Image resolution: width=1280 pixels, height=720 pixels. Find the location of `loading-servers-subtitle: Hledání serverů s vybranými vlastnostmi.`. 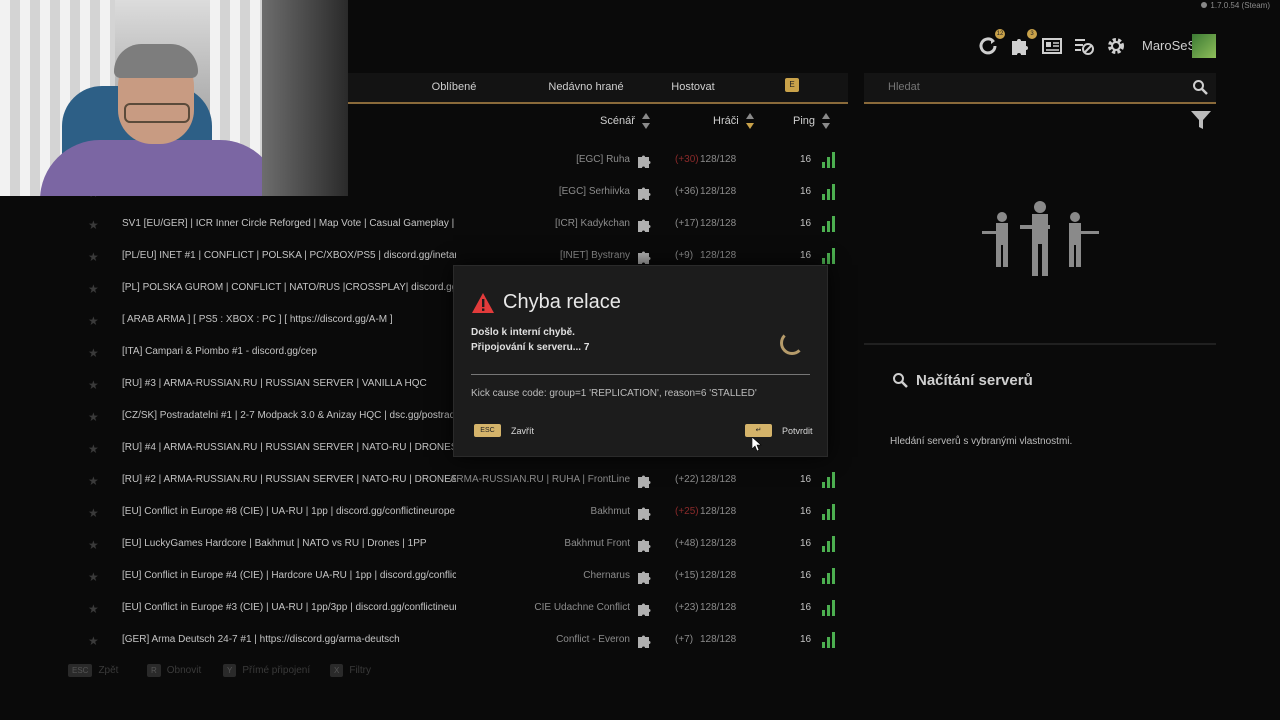

loading-servers-subtitle: Hledání serverů s vybranými vlastnostmi. is located at coordinates (981, 441).